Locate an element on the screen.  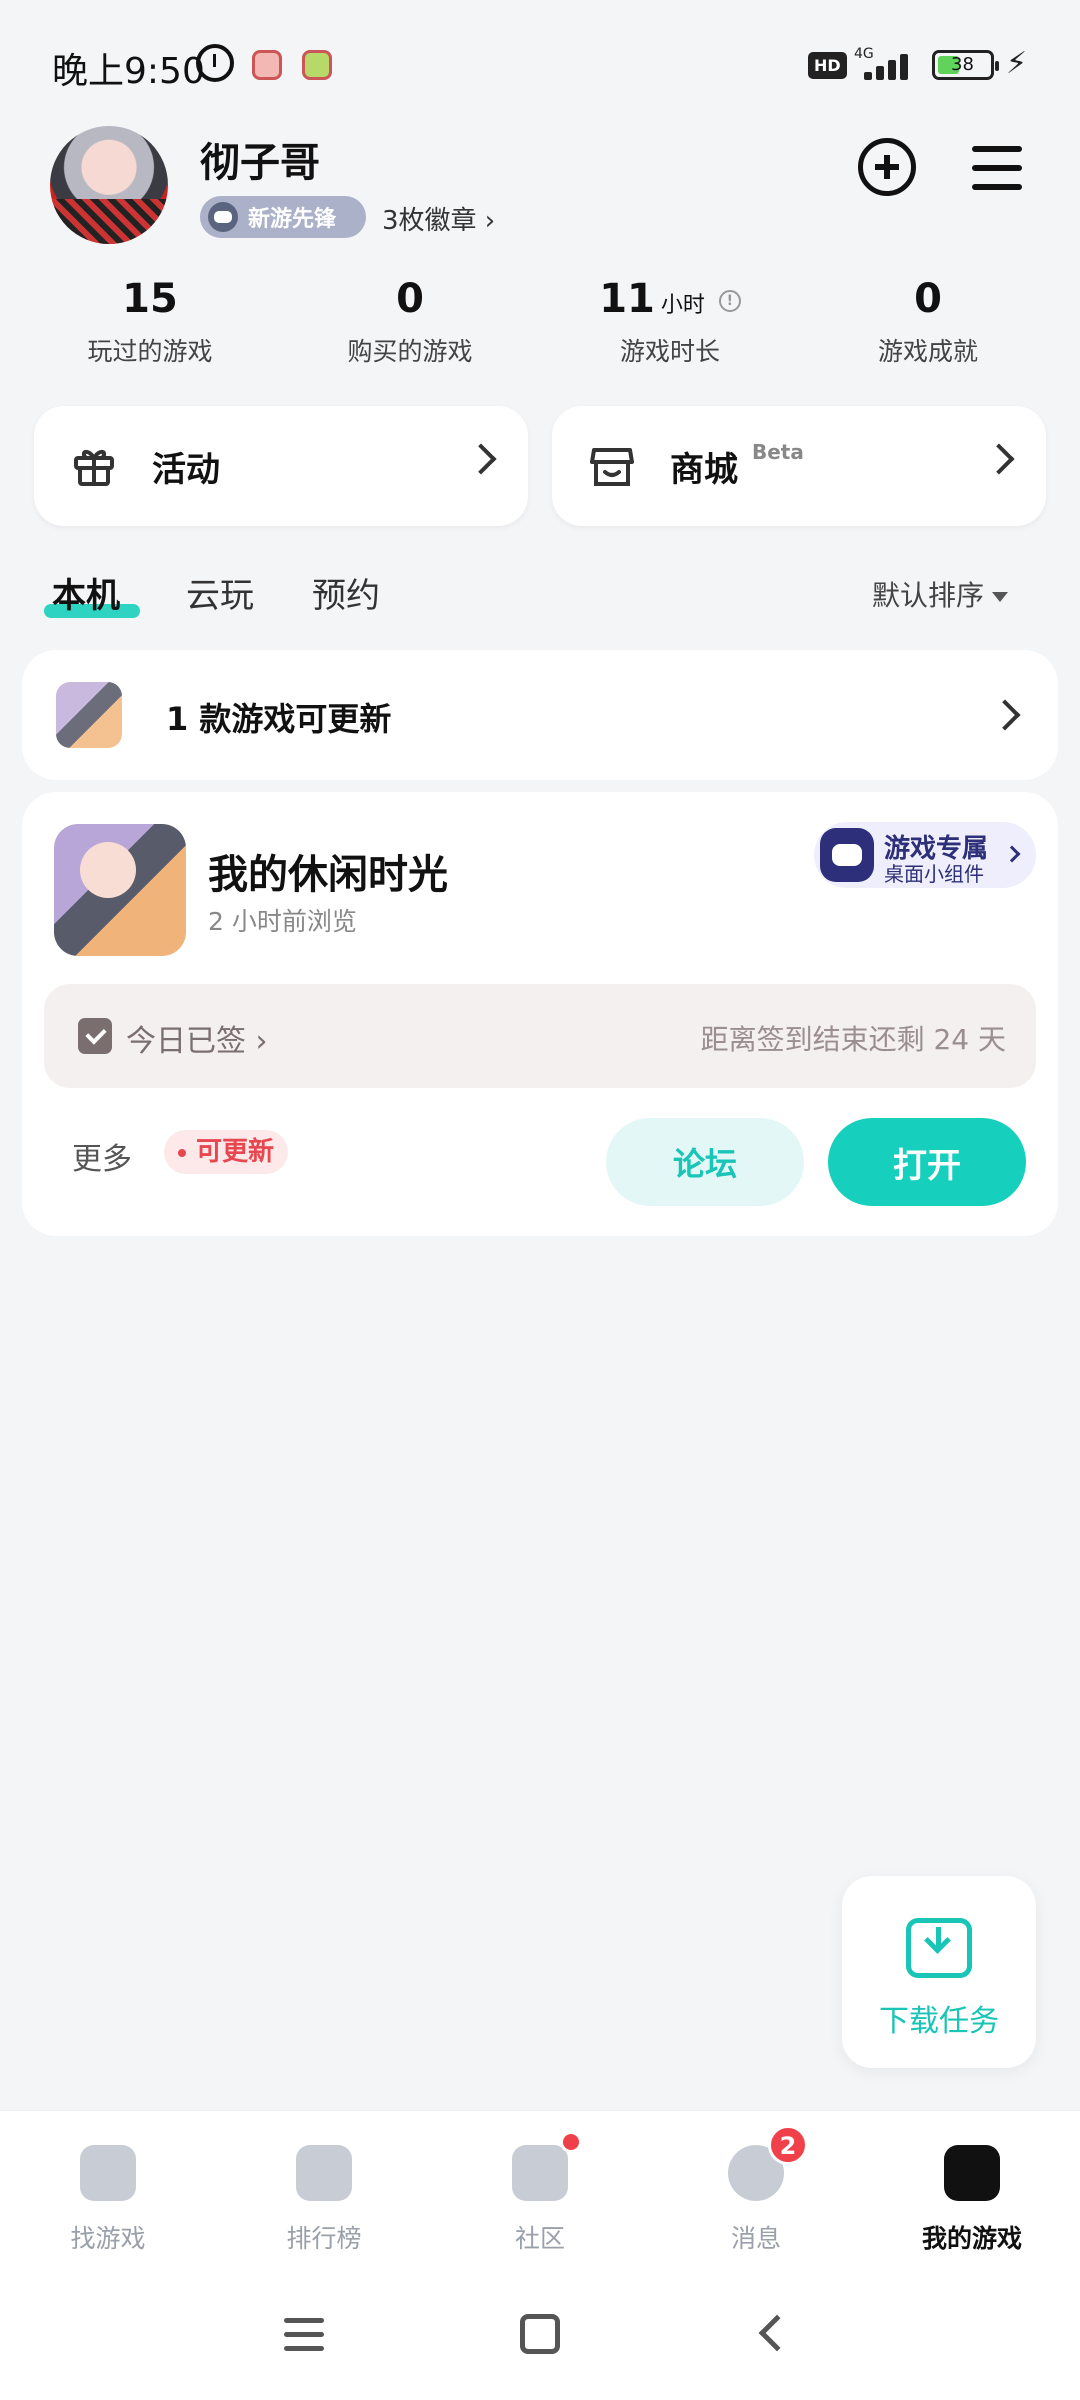
stat-played-games: 15 玩过的游戏 is located at coordinates (150, 322).